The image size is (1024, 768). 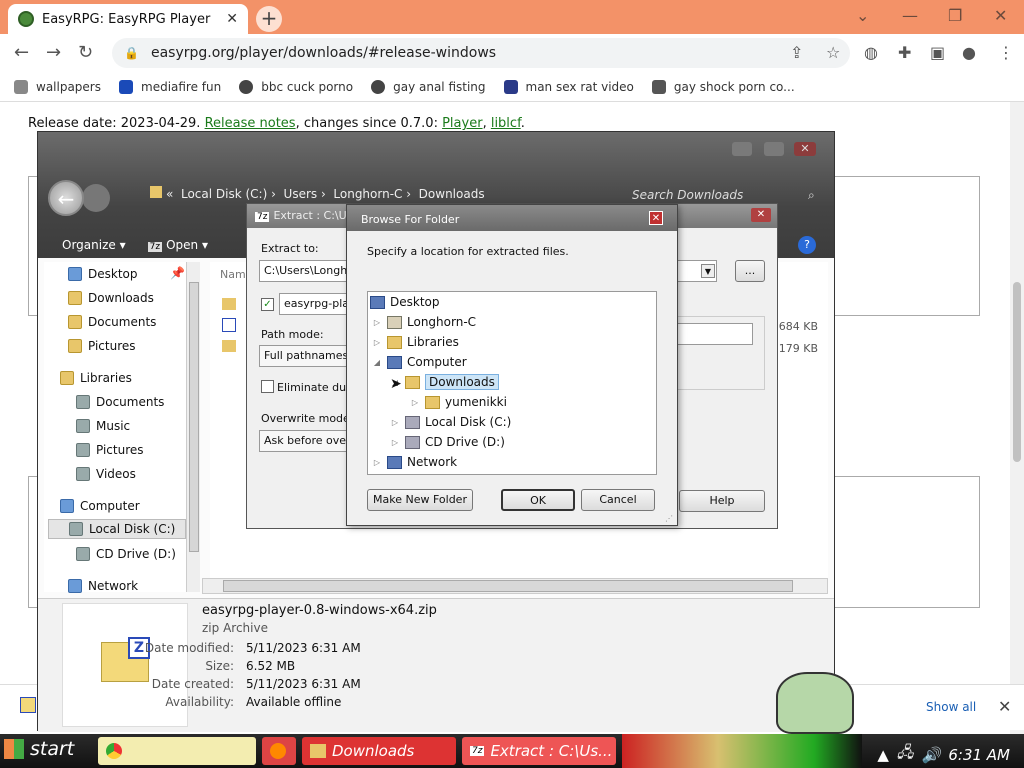 What do you see at coordinates (103, 586) in the screenshot?
I see `nav-network: Network` at bounding box center [103, 586].